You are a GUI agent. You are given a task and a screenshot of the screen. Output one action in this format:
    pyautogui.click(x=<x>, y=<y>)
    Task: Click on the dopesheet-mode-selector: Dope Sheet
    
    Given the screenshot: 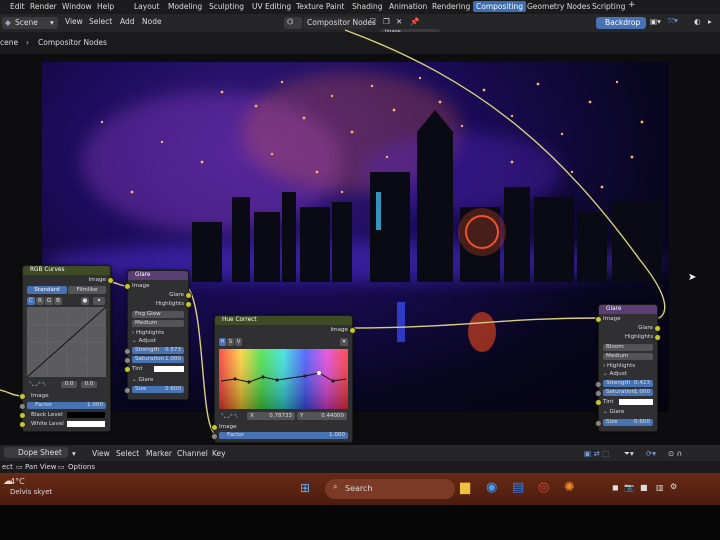 What is the action you would take?
    pyautogui.click(x=36, y=452)
    